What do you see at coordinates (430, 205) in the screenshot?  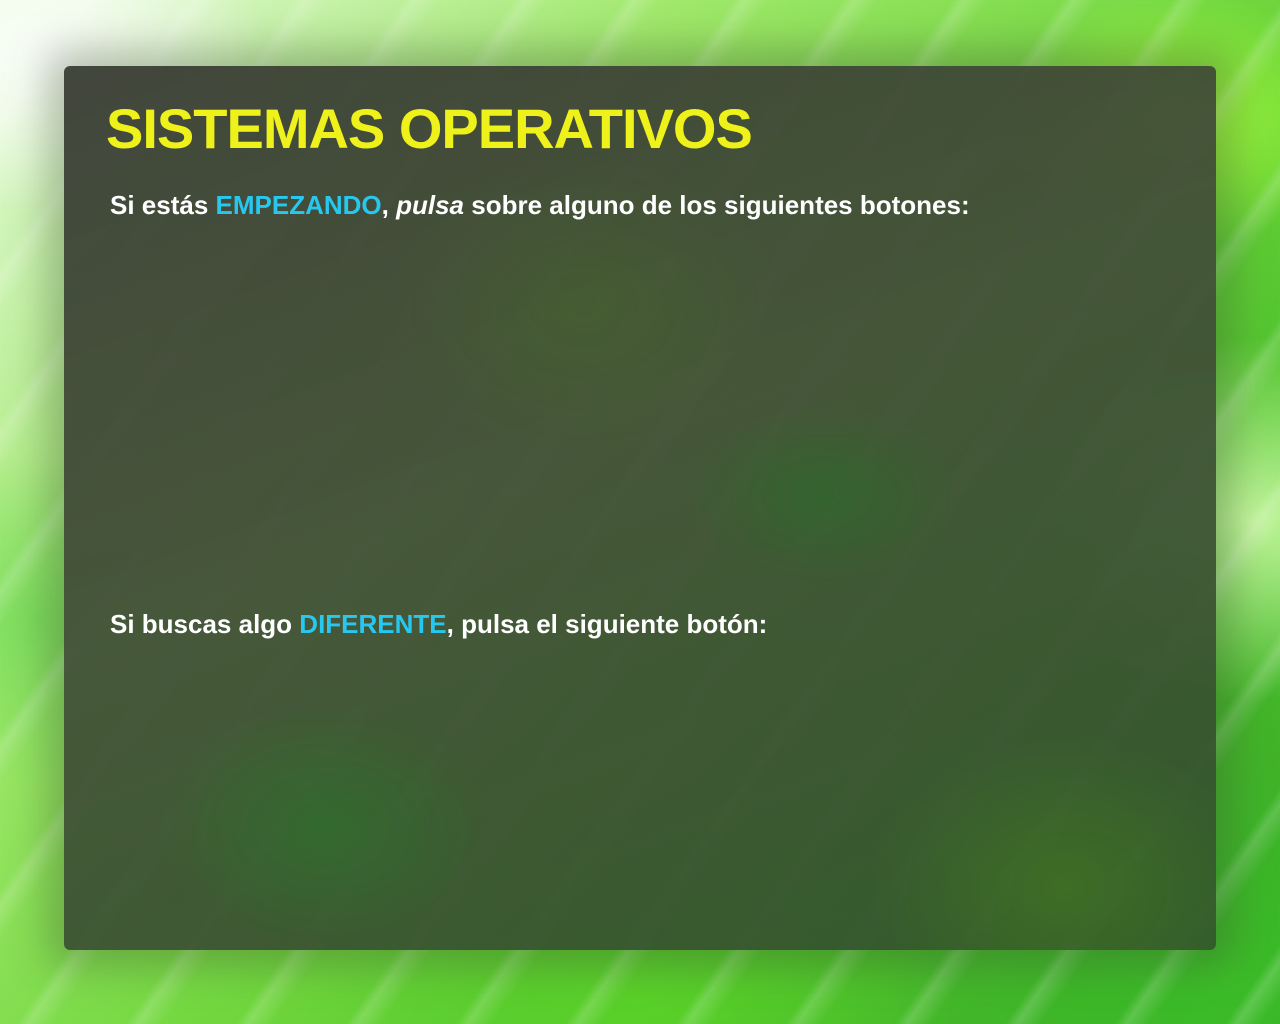 I see `beginner-italic: pulsa` at bounding box center [430, 205].